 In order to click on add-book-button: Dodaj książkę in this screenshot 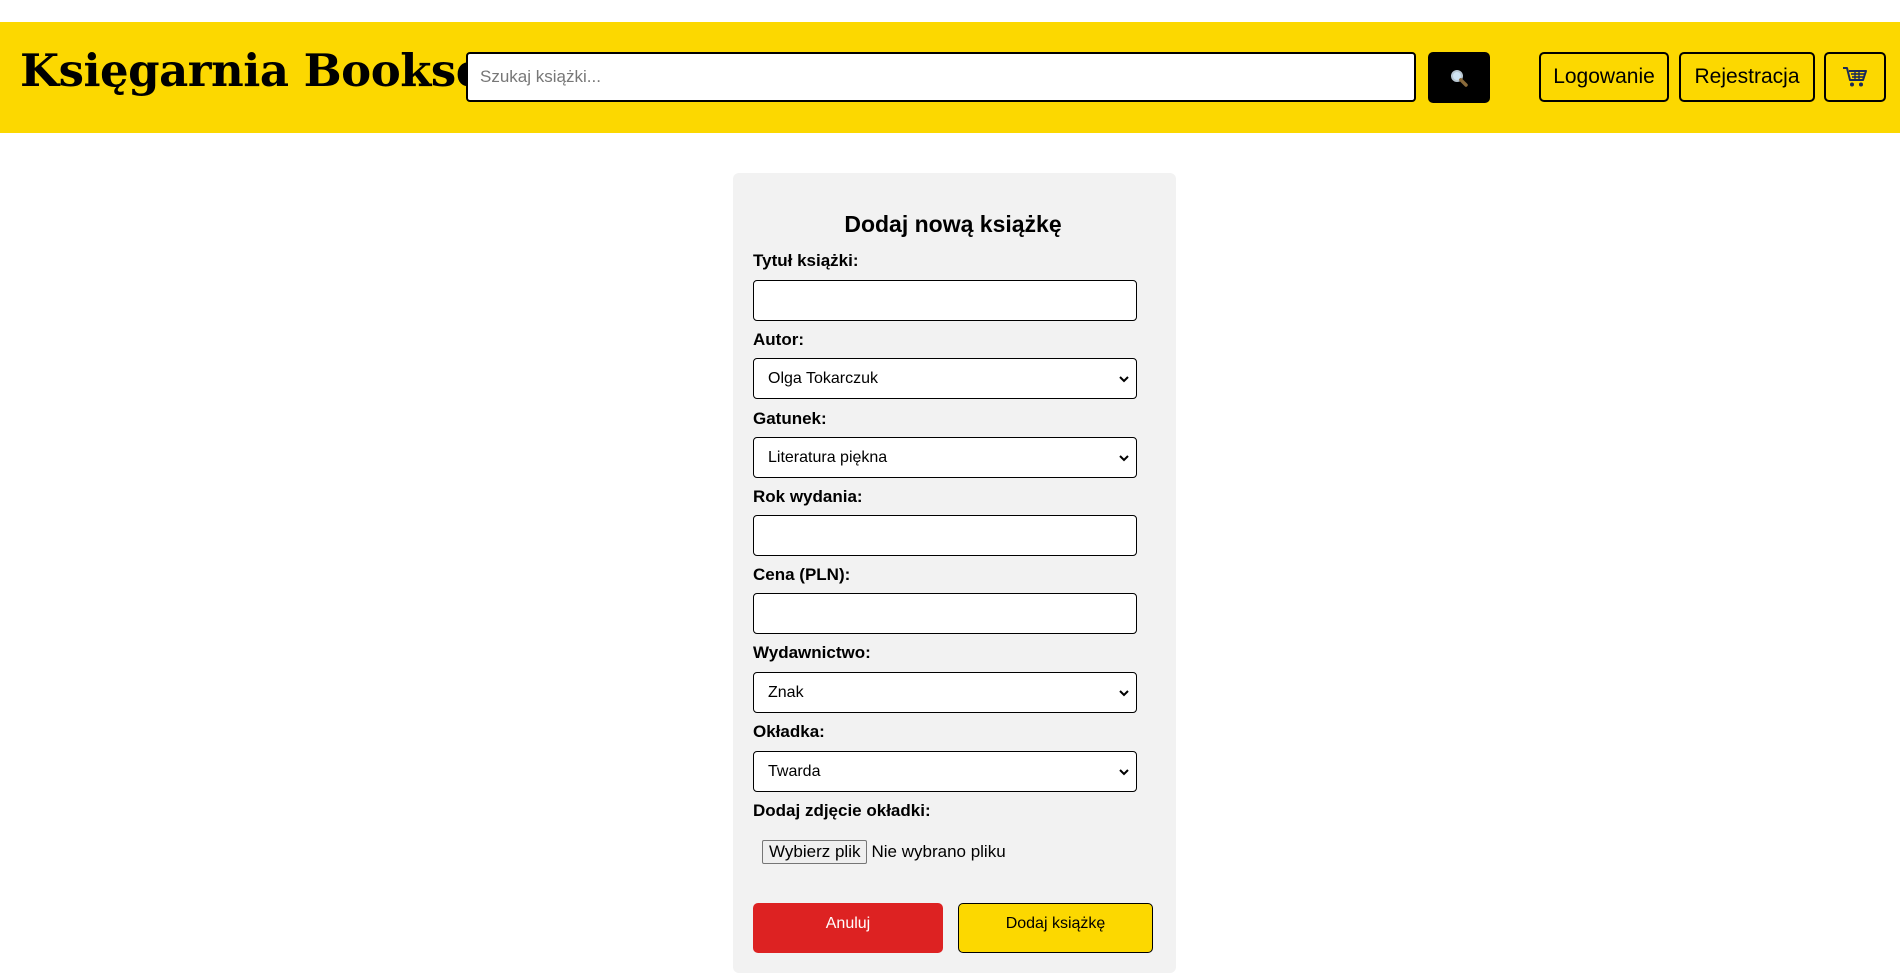, I will do `click(1055, 928)`.